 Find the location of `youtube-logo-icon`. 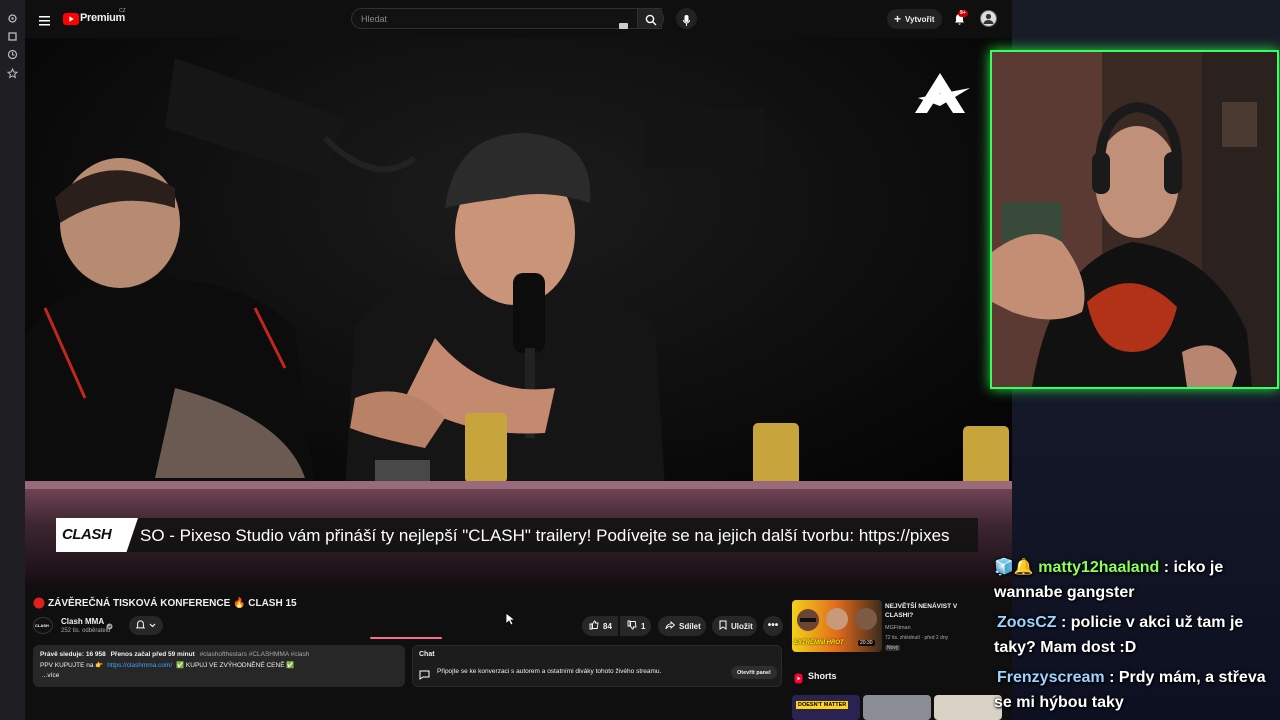

youtube-logo-icon is located at coordinates (71, 21).